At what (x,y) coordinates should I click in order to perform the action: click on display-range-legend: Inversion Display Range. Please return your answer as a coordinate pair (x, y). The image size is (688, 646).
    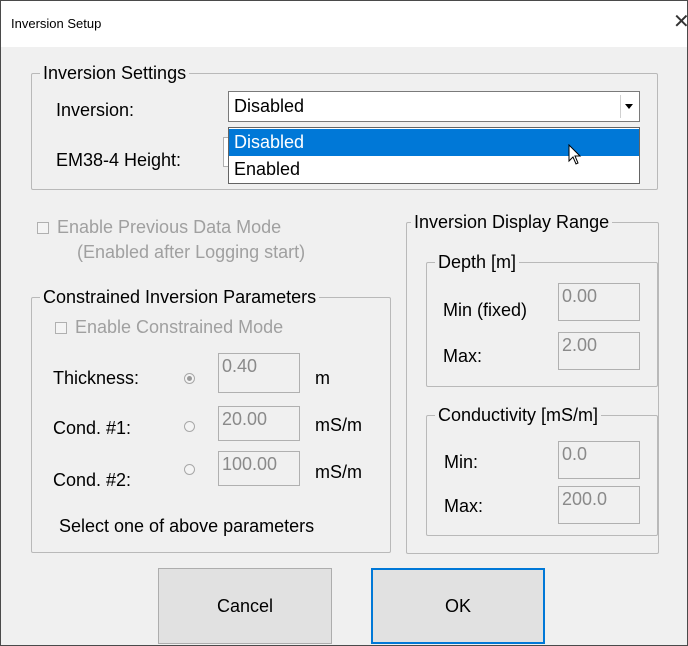
    Looking at the image, I should click on (512, 222).